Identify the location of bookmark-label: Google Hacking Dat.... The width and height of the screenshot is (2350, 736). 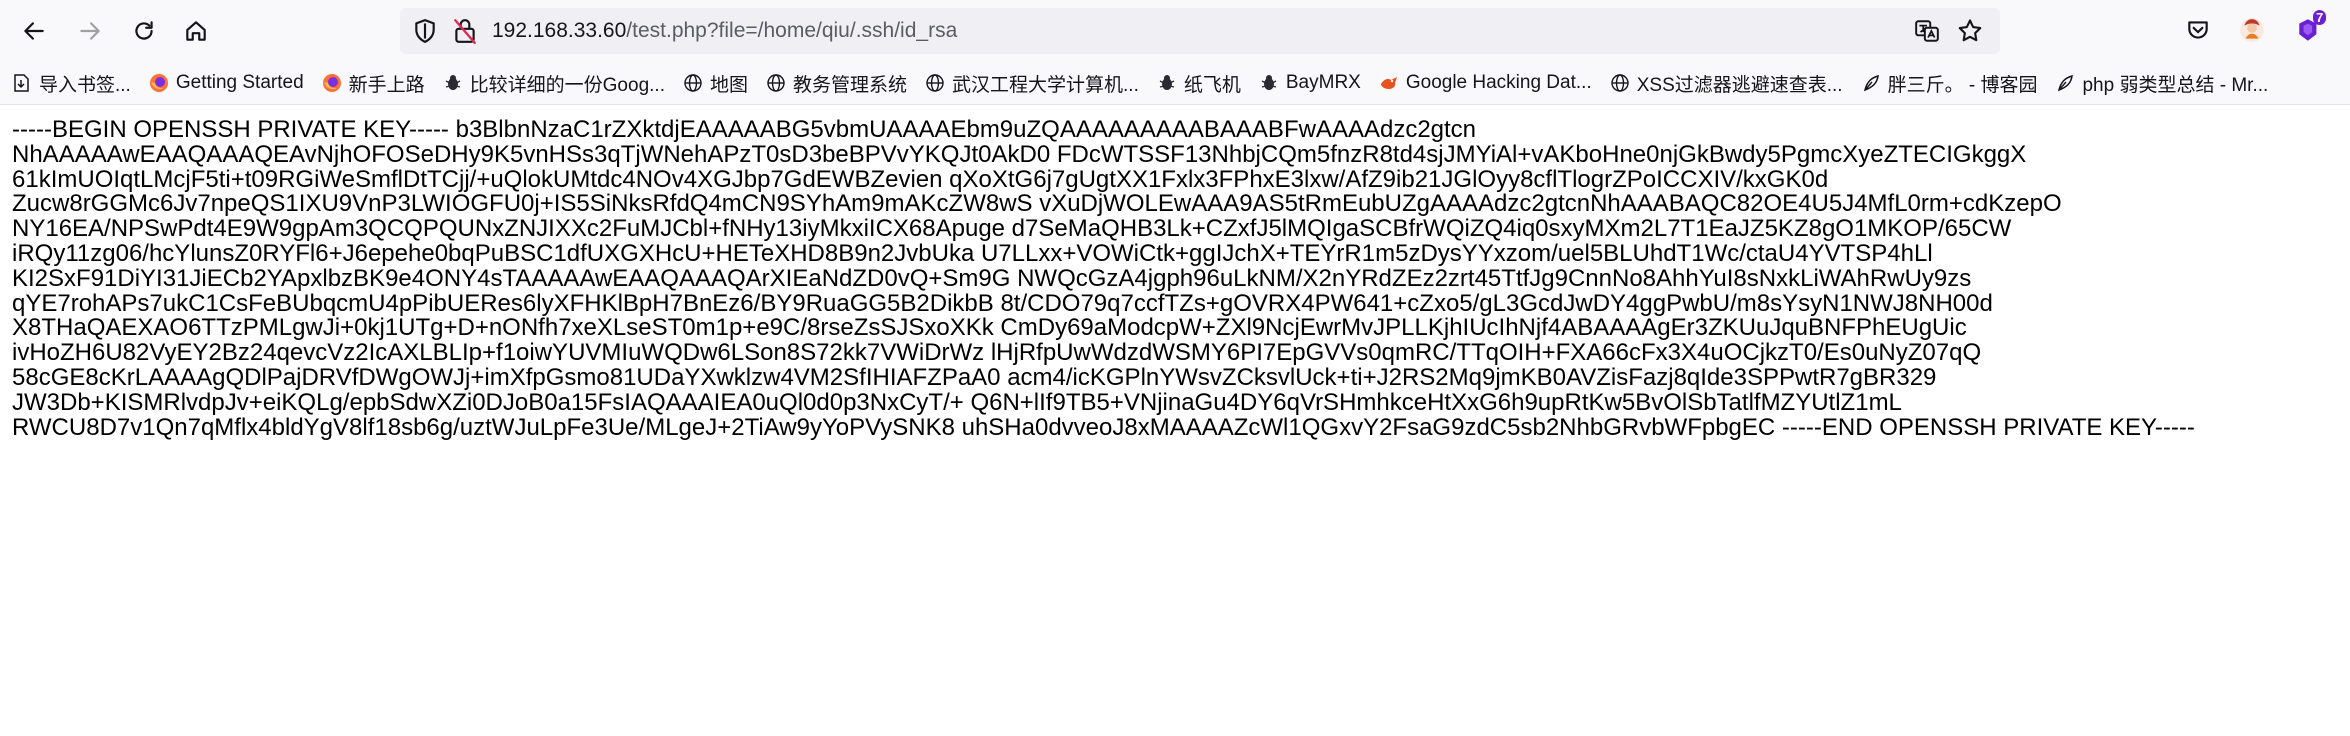
(1498, 82).